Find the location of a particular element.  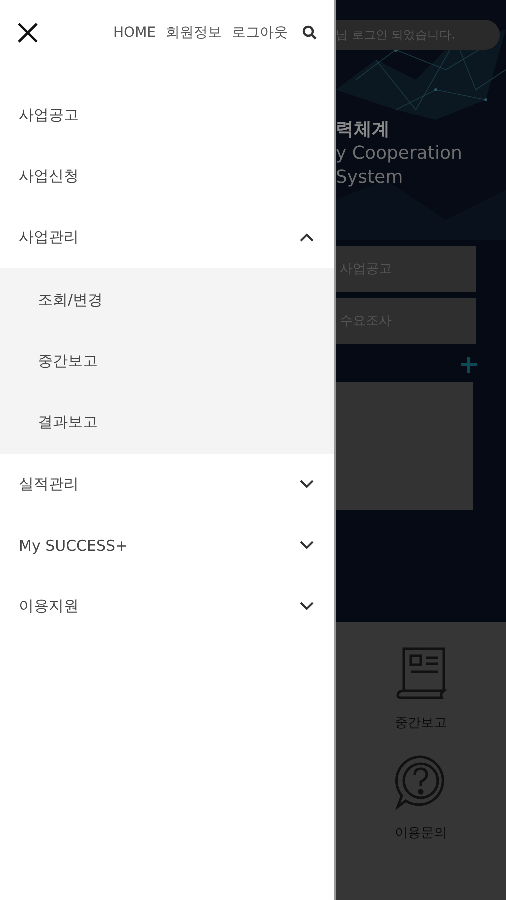

plus-icon is located at coordinates (469, 365).